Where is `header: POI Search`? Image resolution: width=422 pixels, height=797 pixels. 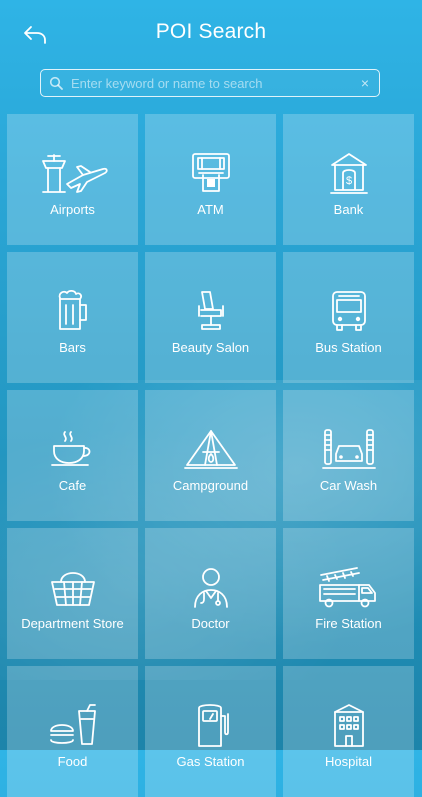 header: POI Search is located at coordinates (211, 32).